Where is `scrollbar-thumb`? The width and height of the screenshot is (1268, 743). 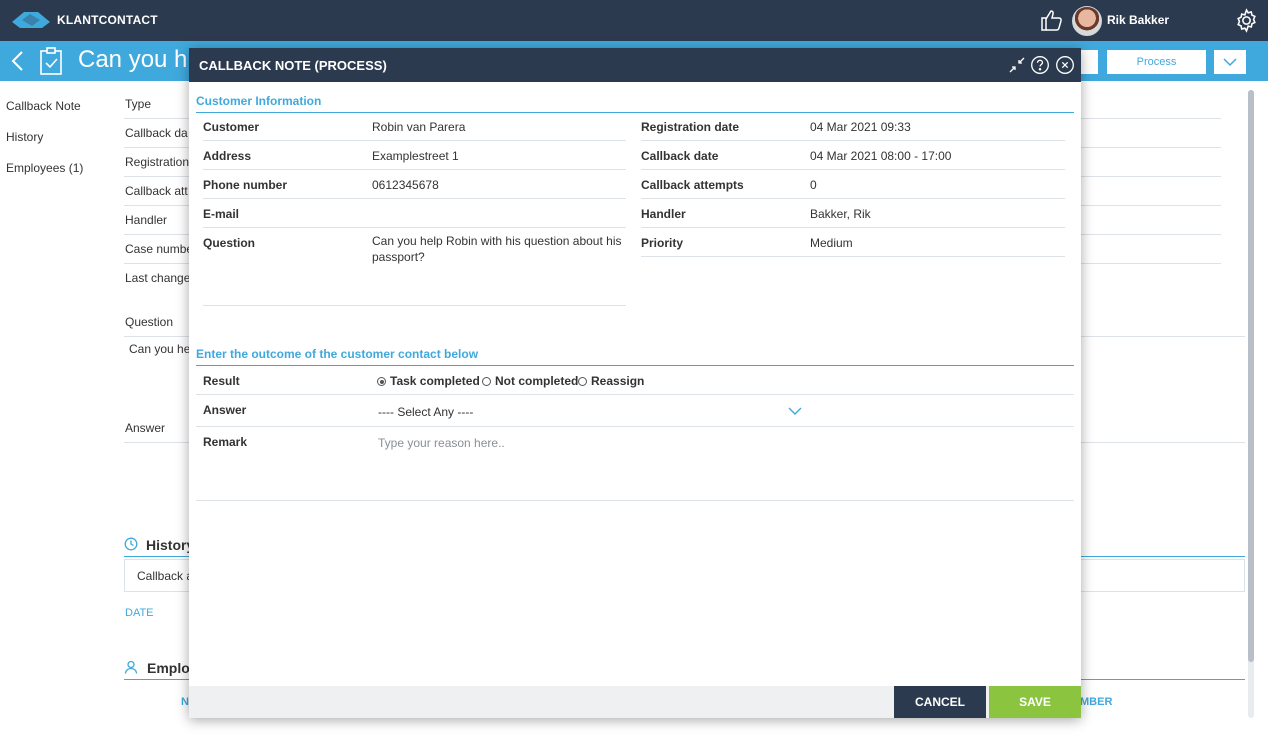
scrollbar-thumb is located at coordinates (1251, 376).